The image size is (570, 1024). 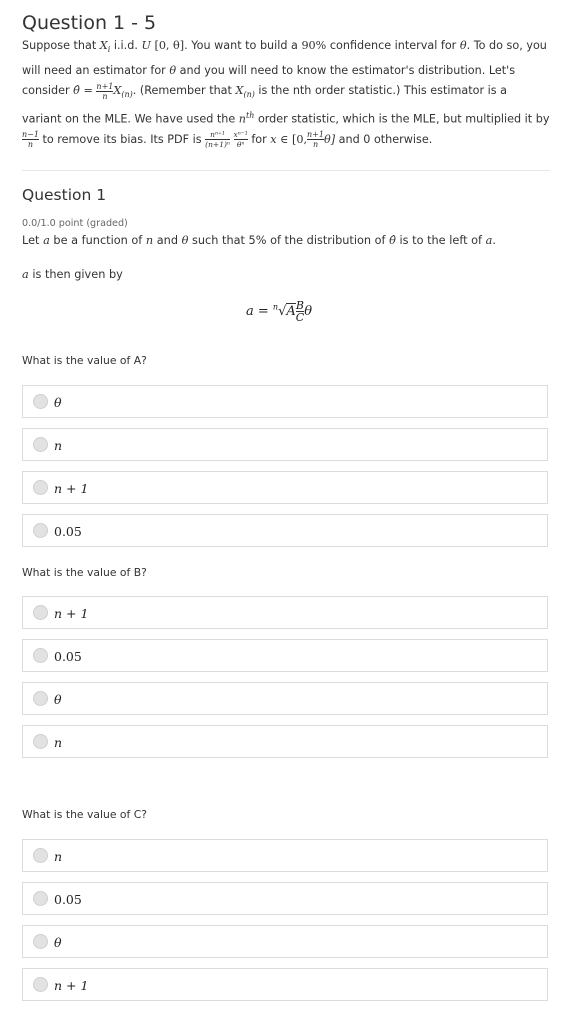 I want to click on option-a-3: 0.05, so click(x=285, y=530).